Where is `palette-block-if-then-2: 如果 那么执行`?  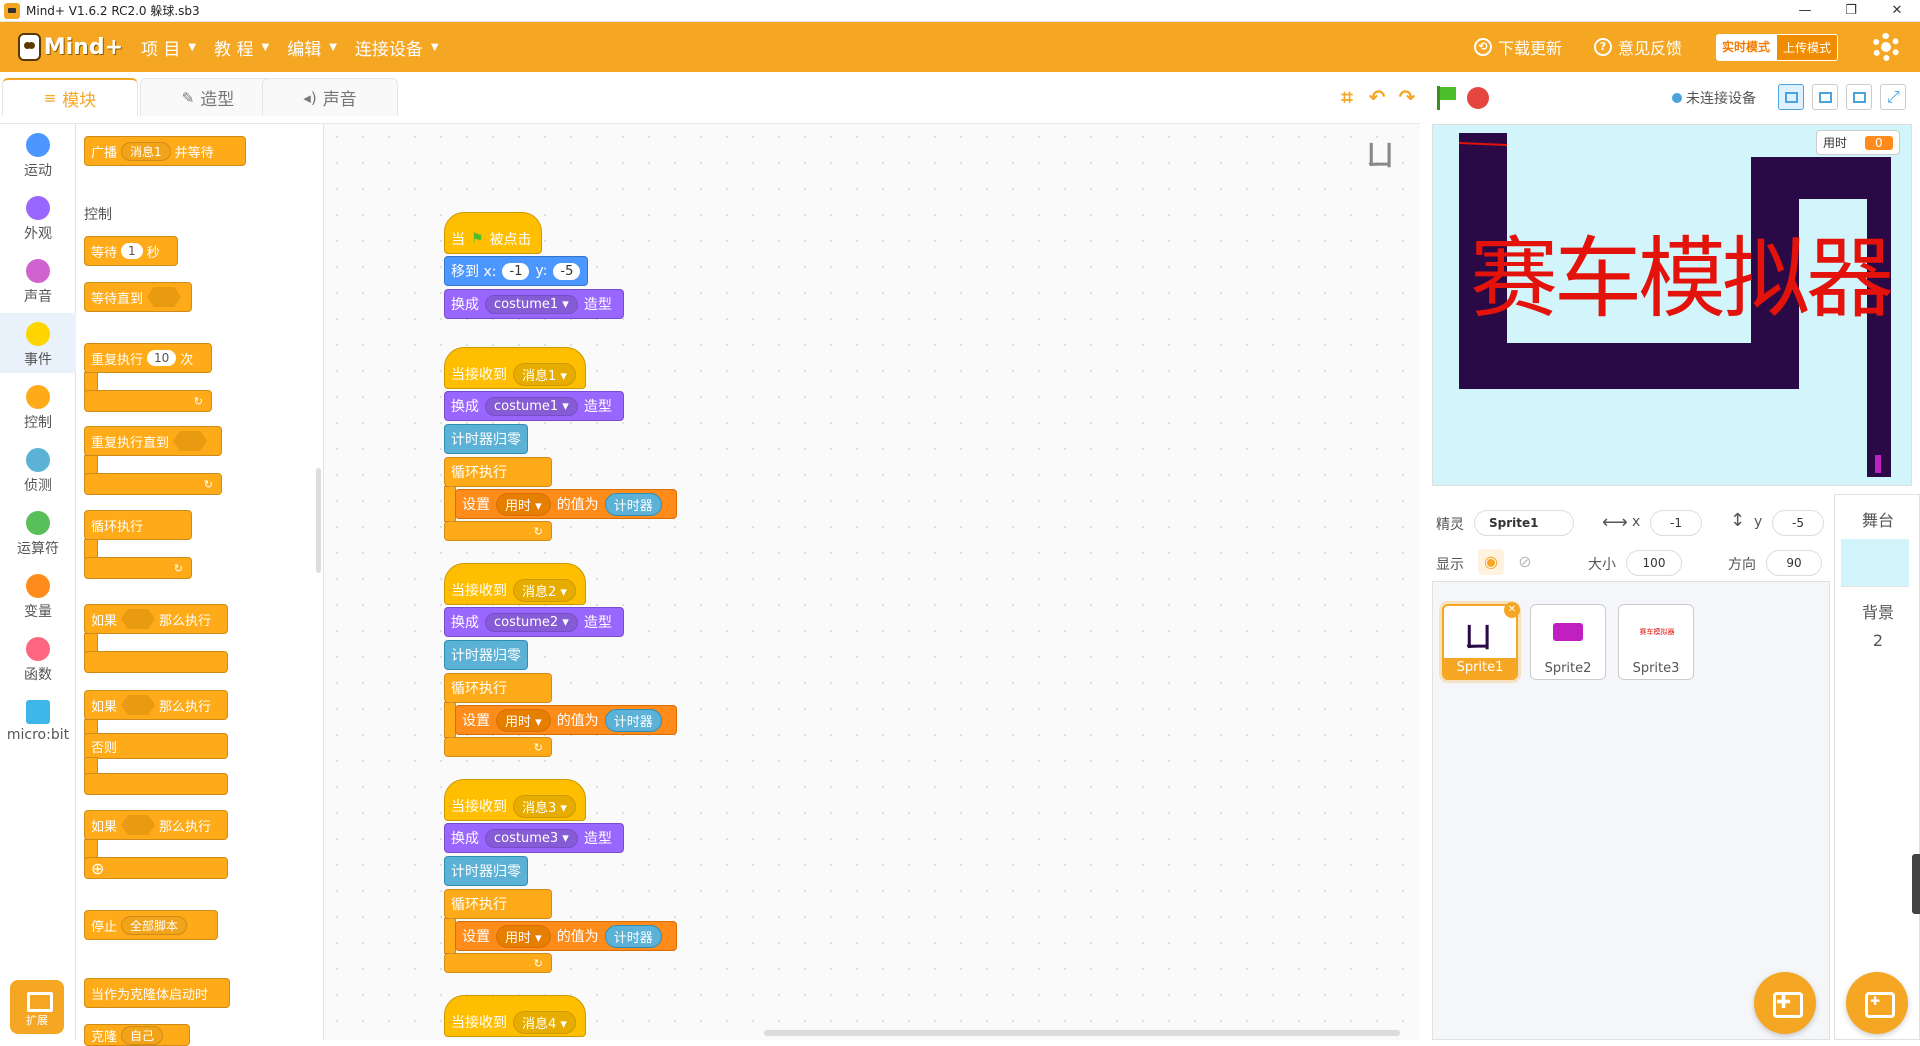 palette-block-if-then-2: 如果 那么执行 is located at coordinates (156, 825).